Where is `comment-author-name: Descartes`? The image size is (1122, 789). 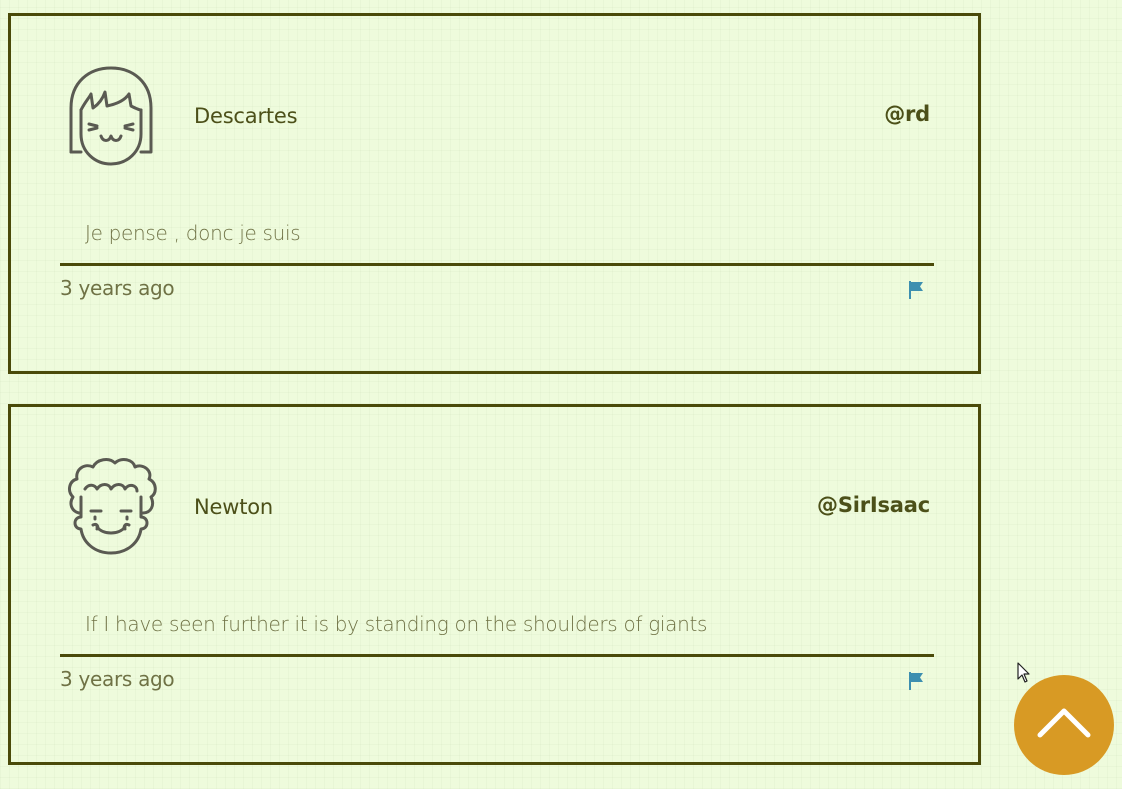 comment-author-name: Descartes is located at coordinates (246, 116).